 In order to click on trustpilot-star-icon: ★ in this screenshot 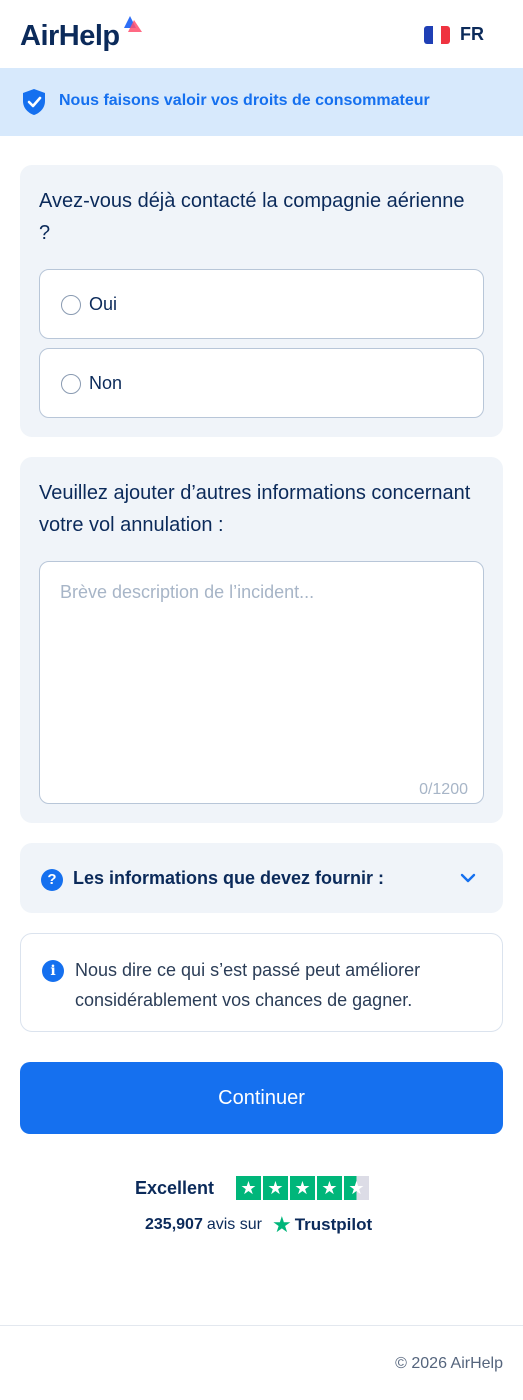, I will do `click(281, 1224)`.